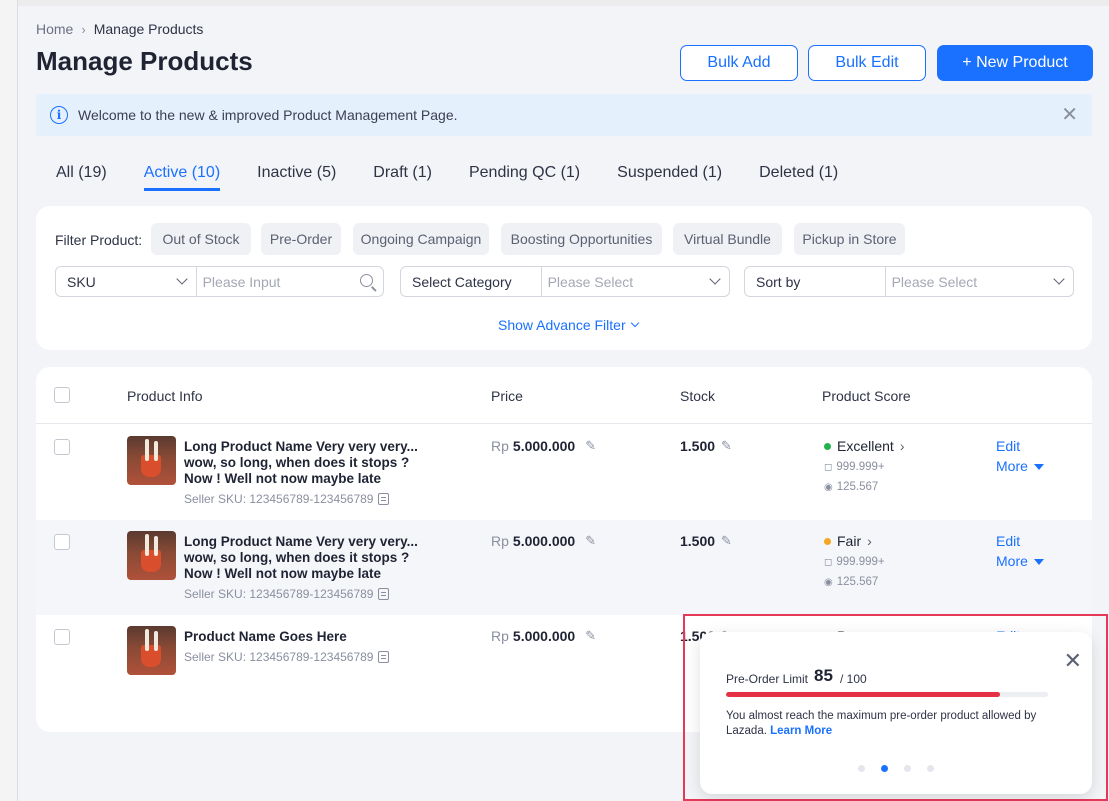 The height and width of the screenshot is (801, 1109). Describe the element at coordinates (1038, 562) in the screenshot. I see `caret-down-icon` at that location.